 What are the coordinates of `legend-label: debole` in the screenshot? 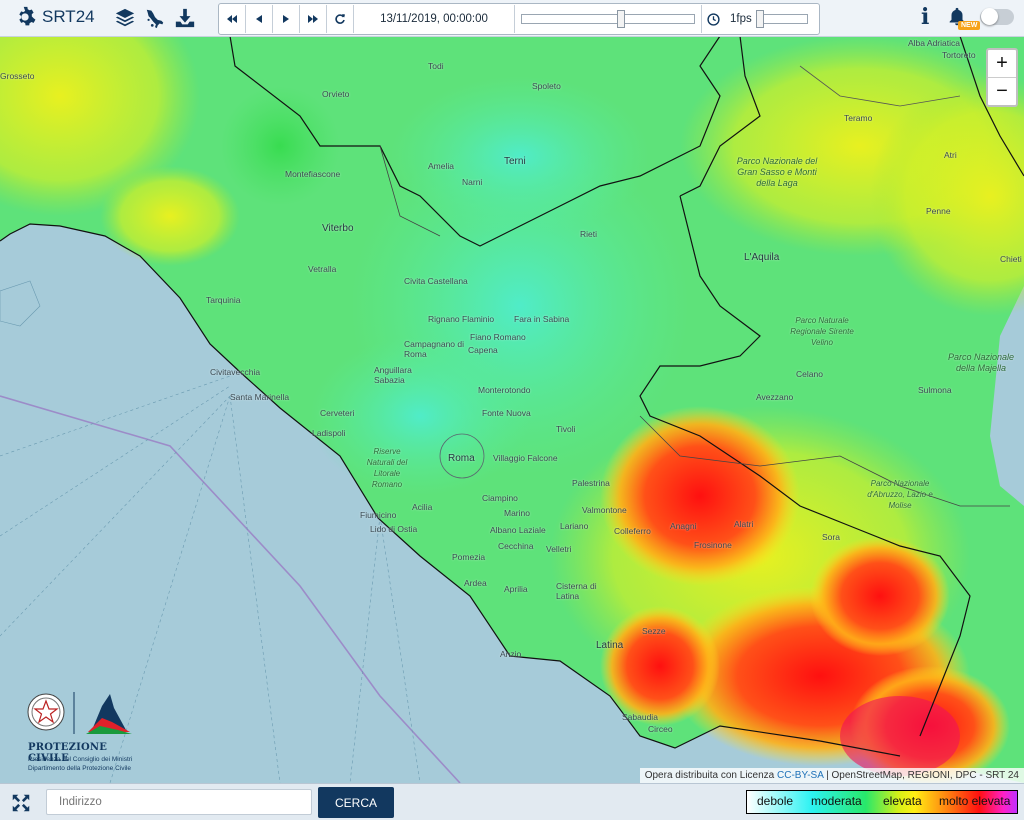 It's located at (775, 801).